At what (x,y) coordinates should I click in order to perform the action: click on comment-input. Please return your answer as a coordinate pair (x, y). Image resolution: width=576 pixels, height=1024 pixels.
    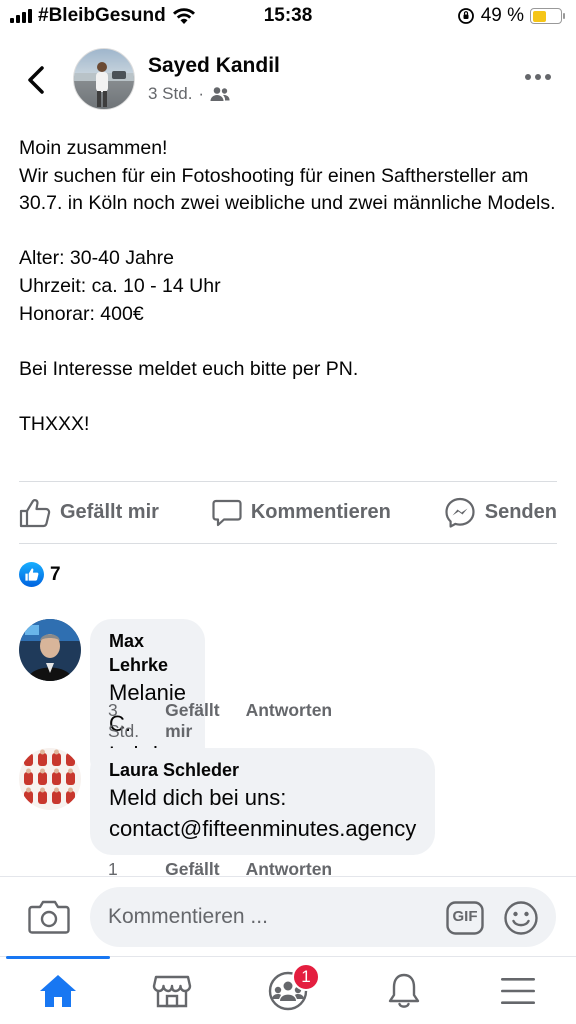
    Looking at the image, I should click on (323, 917).